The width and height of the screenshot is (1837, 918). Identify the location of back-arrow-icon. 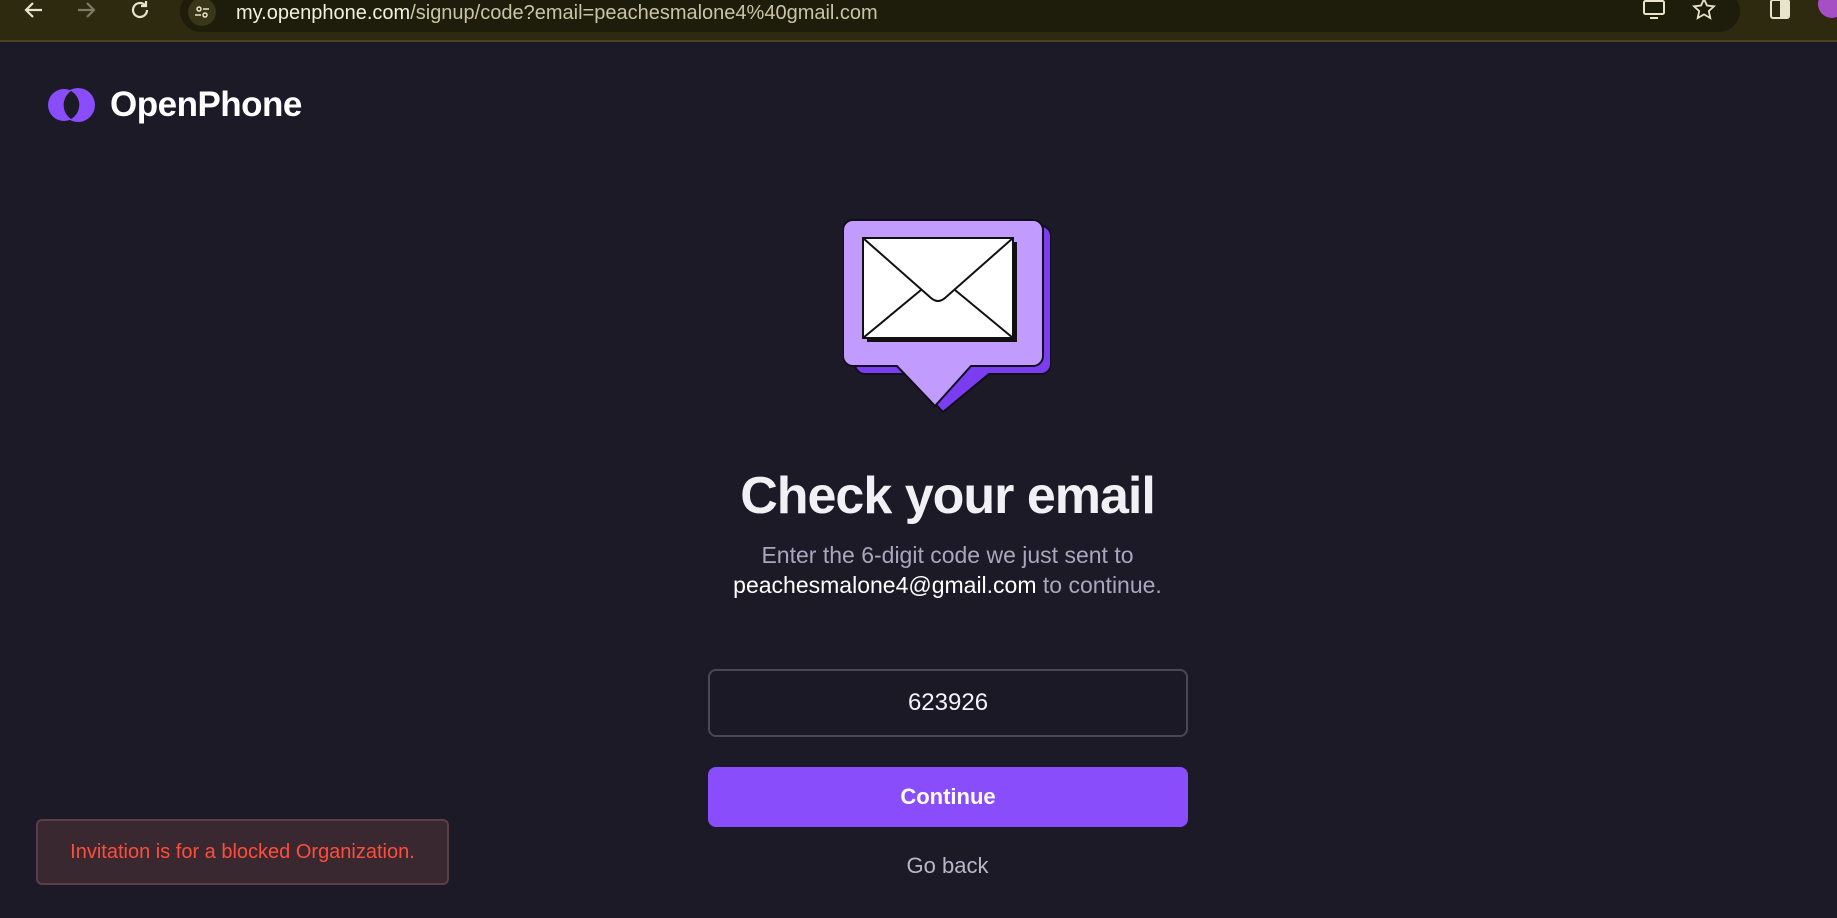
(34, 14).